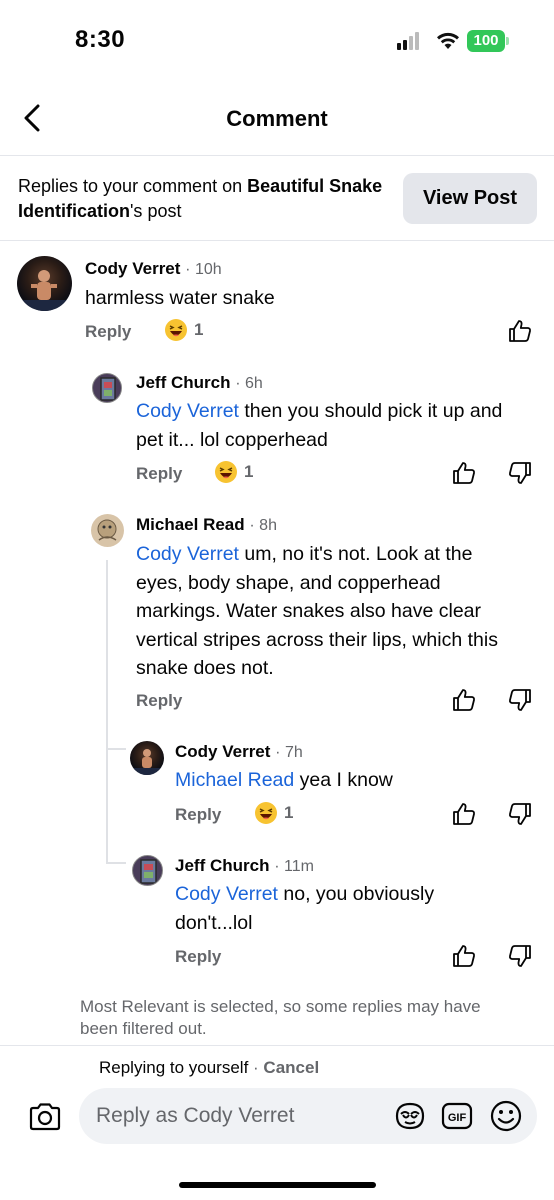  What do you see at coordinates (294, 866) in the screenshot?
I see `comment-age: · 11m` at bounding box center [294, 866].